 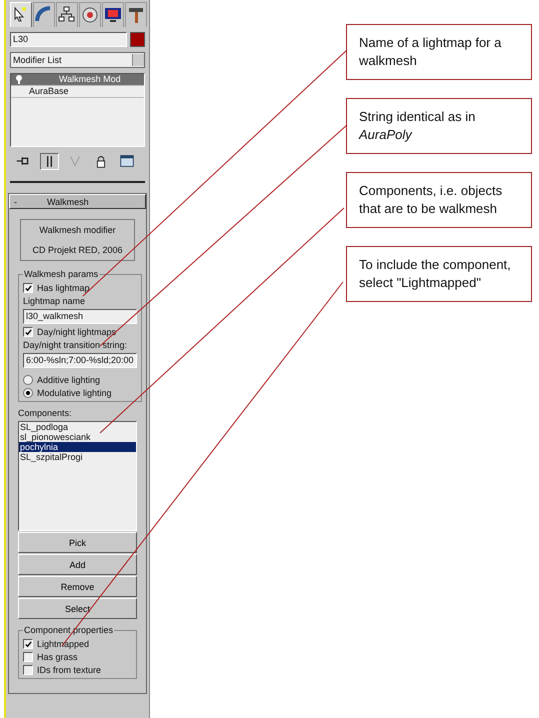 What do you see at coordinates (63, 644) in the screenshot?
I see `checkbox-label: Lightmapped` at bounding box center [63, 644].